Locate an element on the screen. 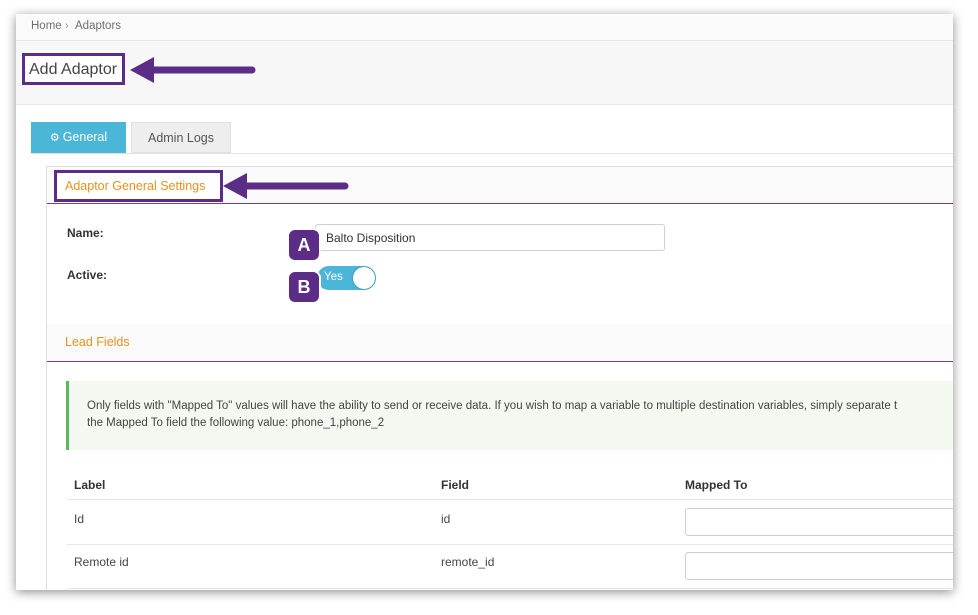  breadcrumb: Home › Adaptors is located at coordinates (484, 27).